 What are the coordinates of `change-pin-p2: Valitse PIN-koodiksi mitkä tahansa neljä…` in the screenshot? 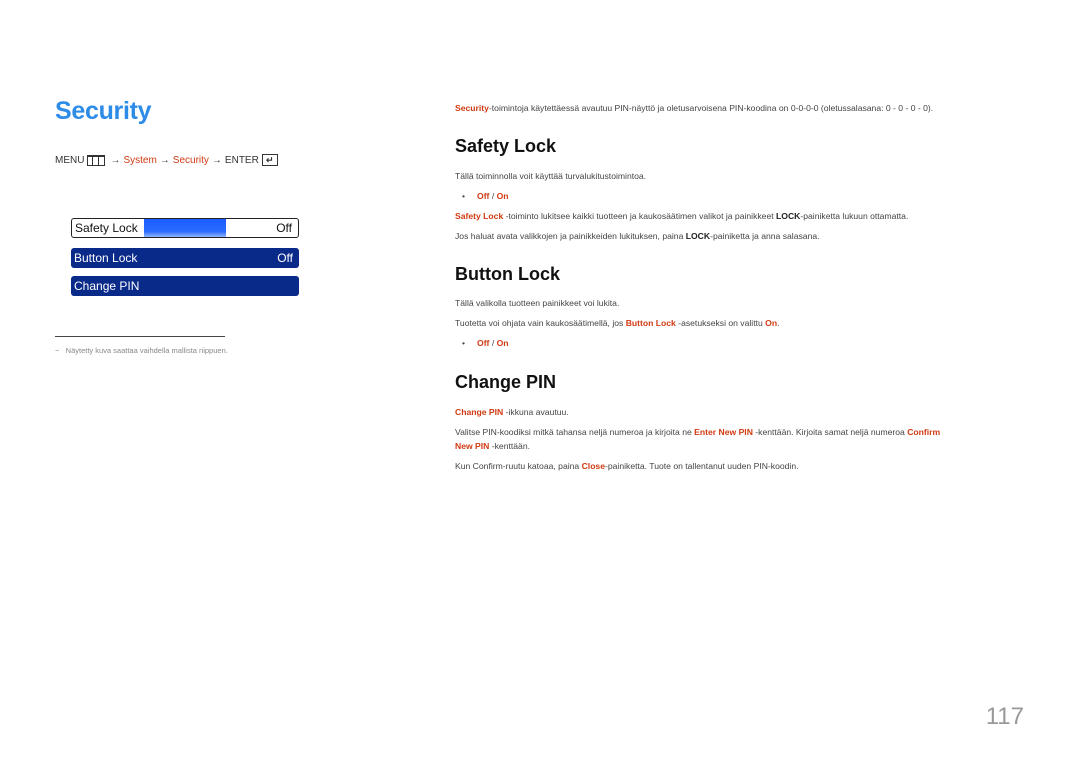 It's located at (697, 432).